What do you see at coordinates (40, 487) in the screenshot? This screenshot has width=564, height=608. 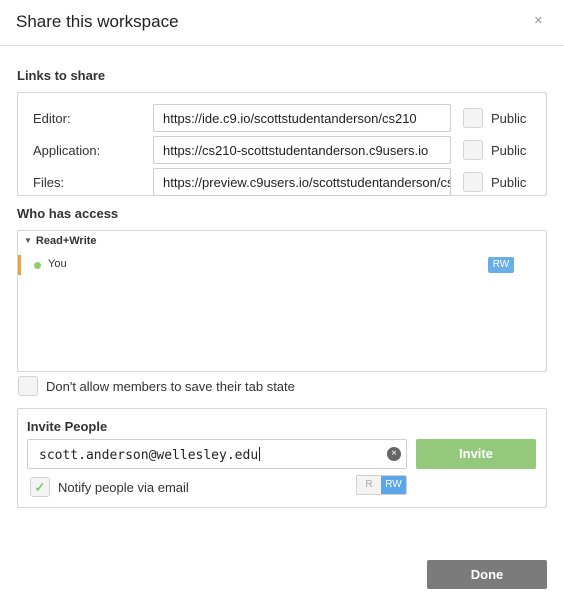 I see `notify-email-checkbox: ✓` at bounding box center [40, 487].